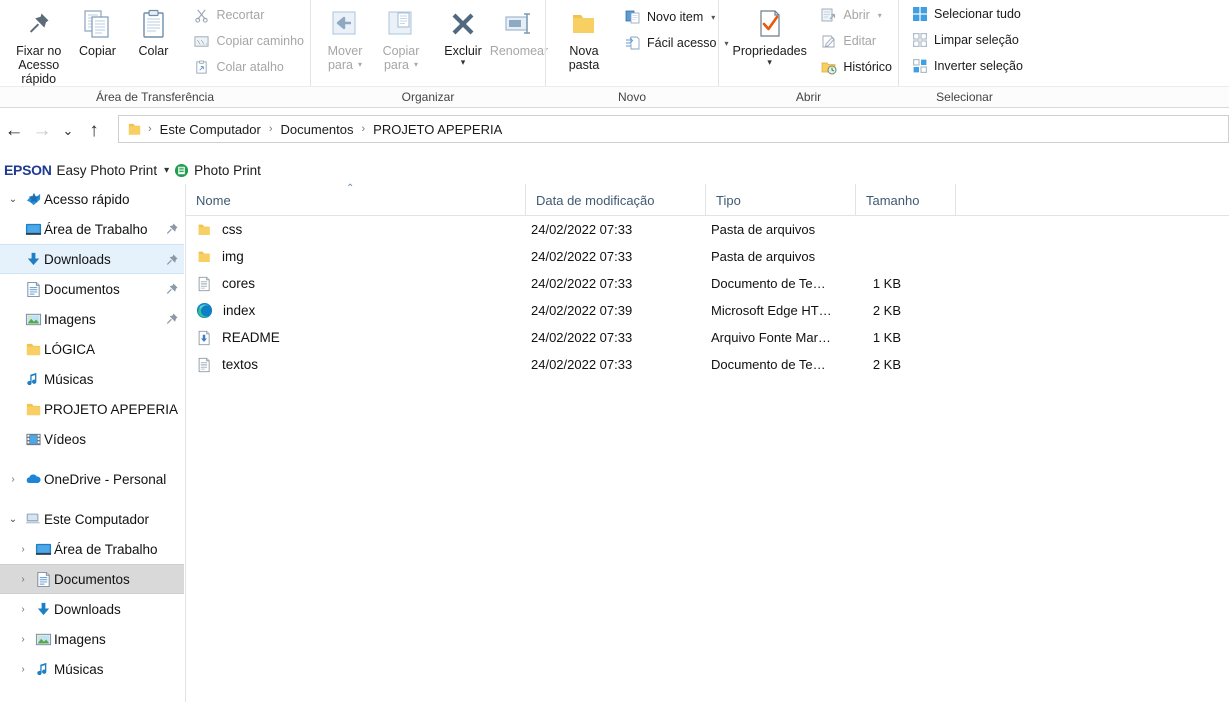 Image resolution: width=1229 pixels, height=702 pixels. I want to click on documents-icon, so click(43, 579).